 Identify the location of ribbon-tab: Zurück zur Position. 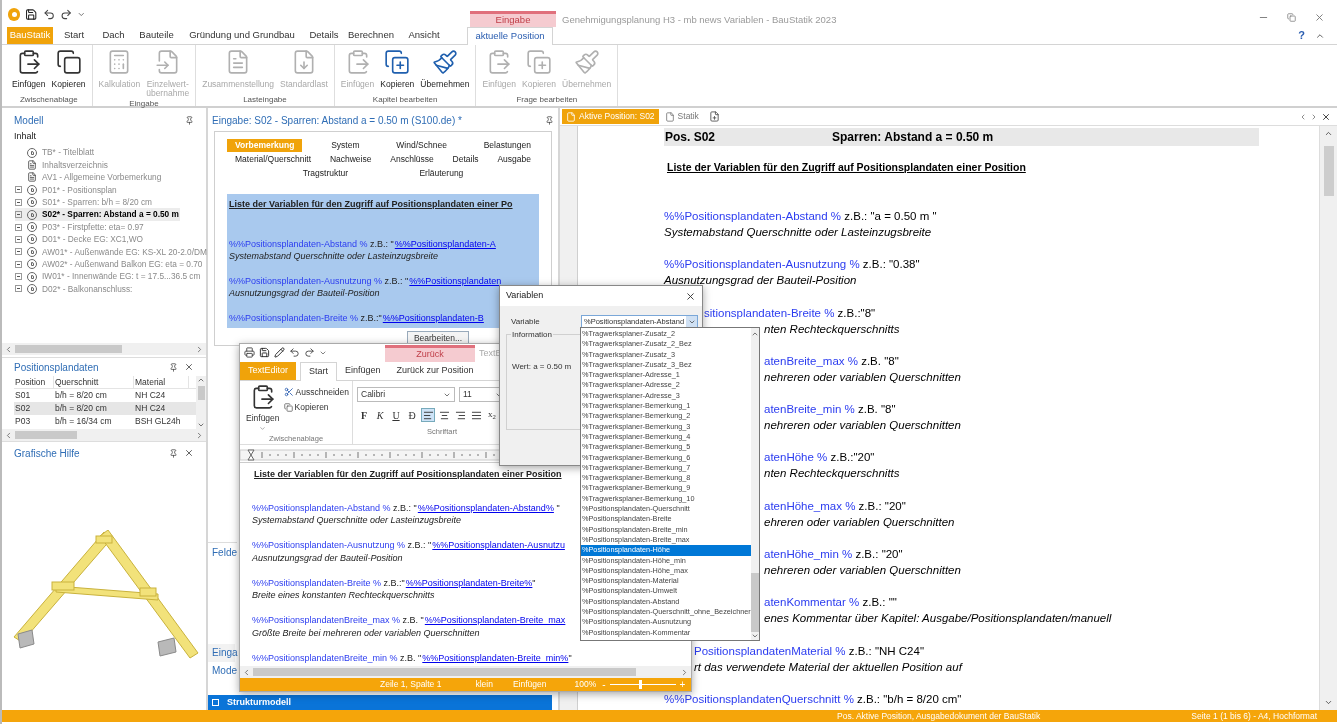
(435, 371).